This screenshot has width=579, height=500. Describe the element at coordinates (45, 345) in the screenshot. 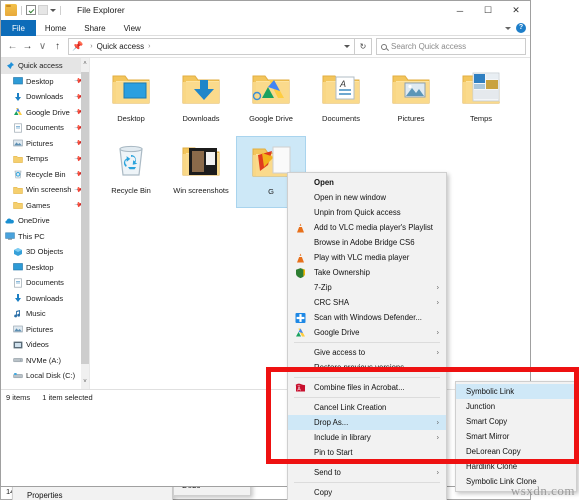

I see `sidebar-item-videos: Videos` at that location.